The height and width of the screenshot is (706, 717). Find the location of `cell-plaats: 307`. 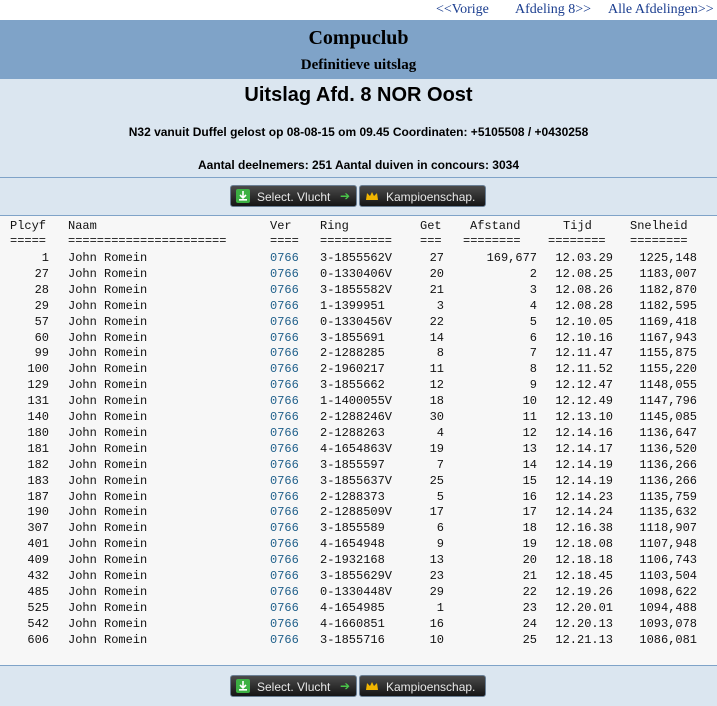

cell-plaats: 307 is located at coordinates (38, 528).